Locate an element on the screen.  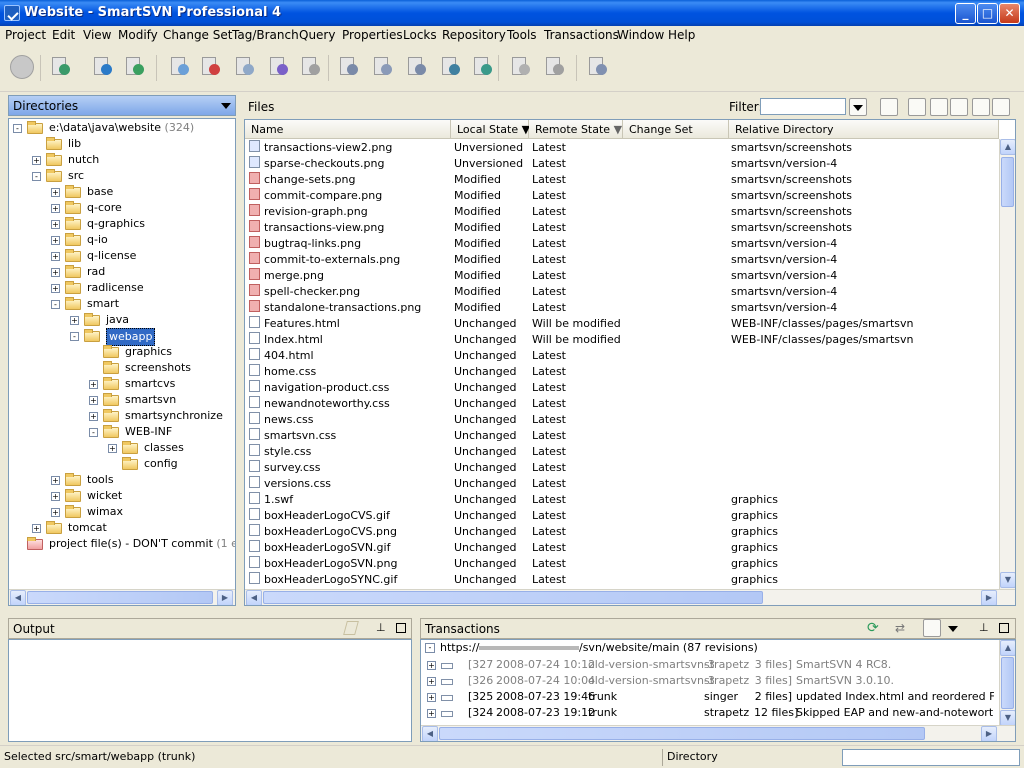
menu-item: Change Set is located at coordinates (197, 35).